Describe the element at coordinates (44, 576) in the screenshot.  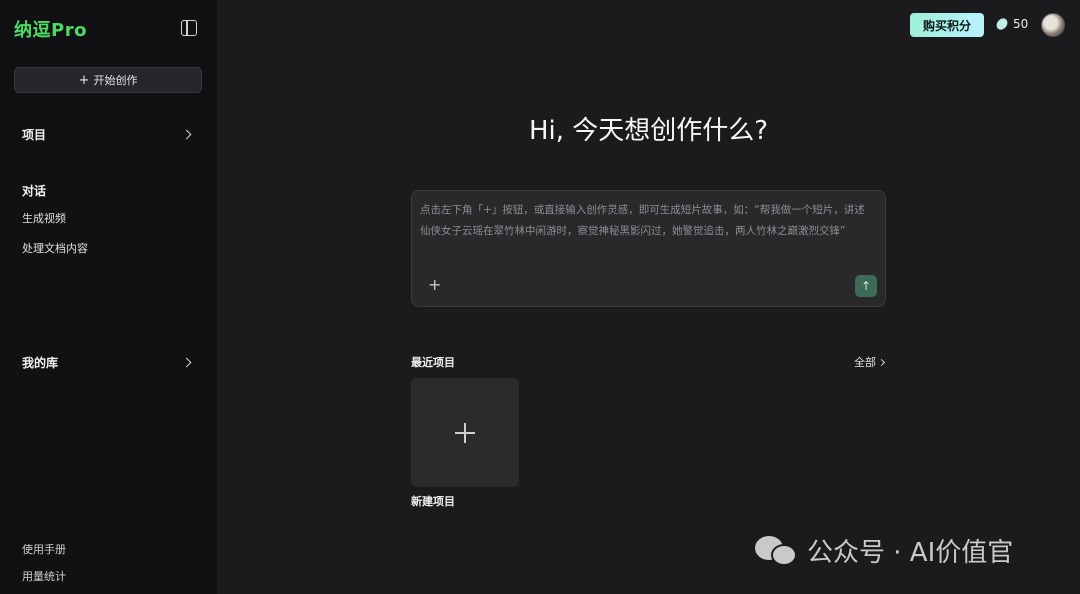
I see `sidebar-item-usage: 用量统计` at that location.